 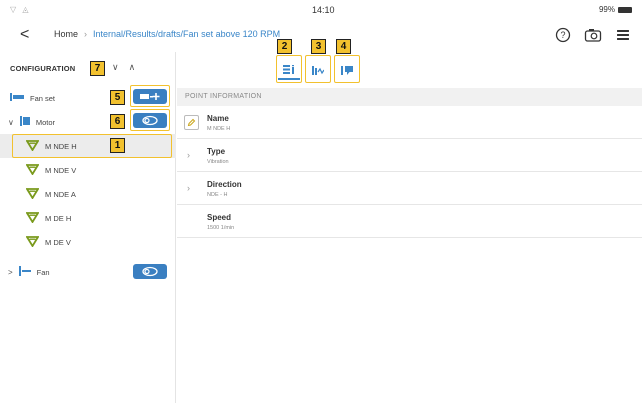 I want to click on tree-item-label: M DE V, so click(x=58, y=242).